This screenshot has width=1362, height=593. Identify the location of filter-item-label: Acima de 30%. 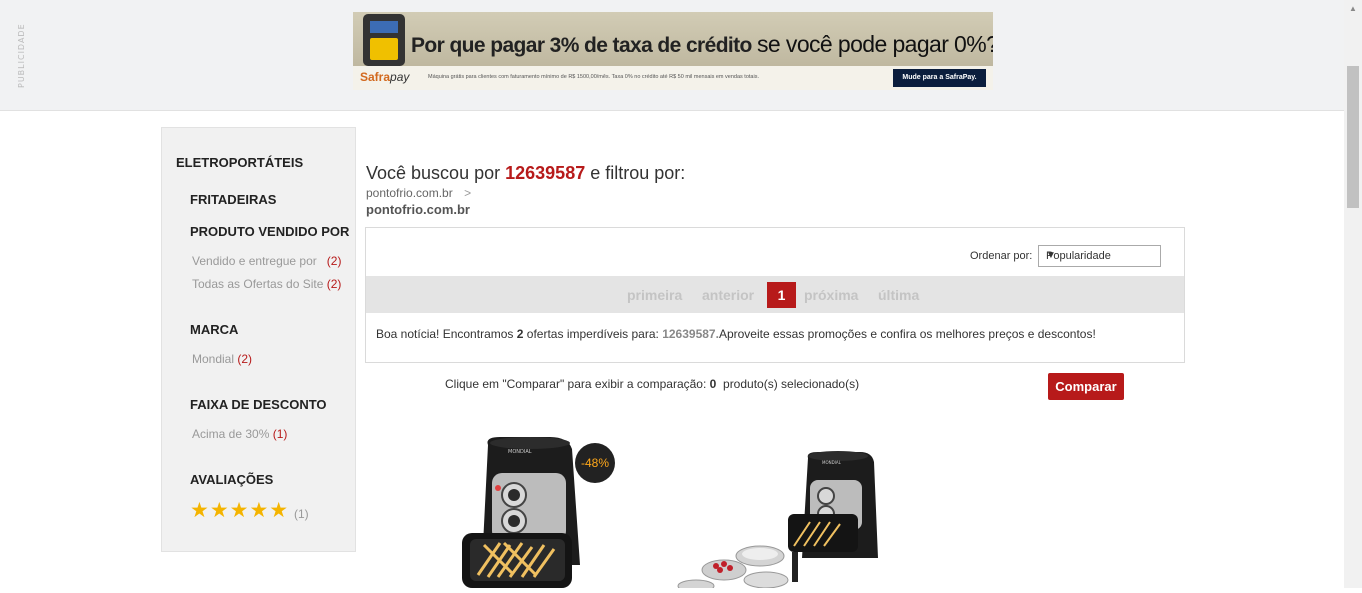
(231, 434).